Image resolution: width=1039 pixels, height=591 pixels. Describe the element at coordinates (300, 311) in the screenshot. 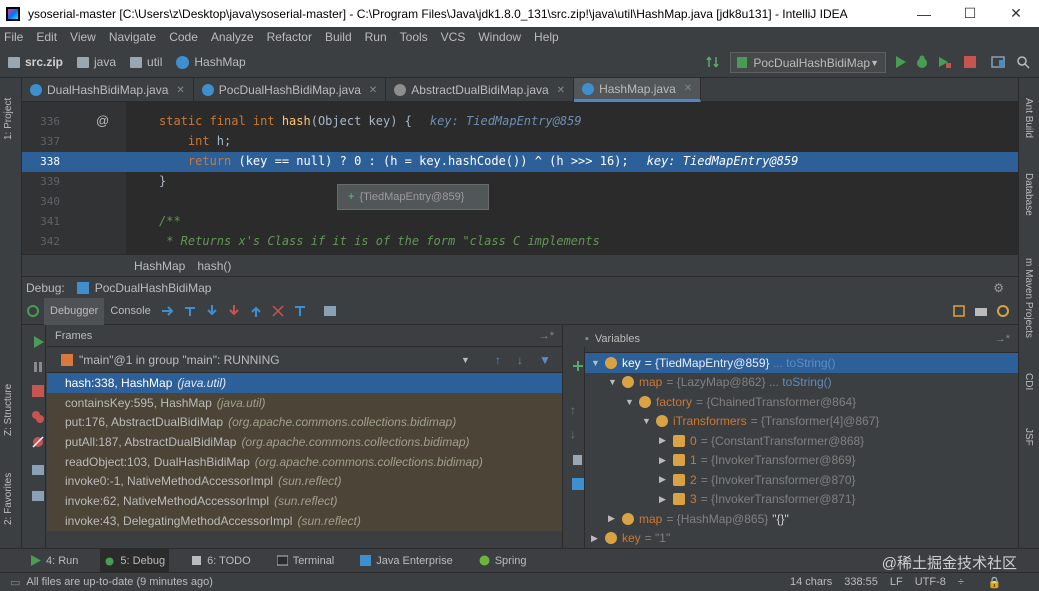

I see `run-to-cursor-icon` at that location.